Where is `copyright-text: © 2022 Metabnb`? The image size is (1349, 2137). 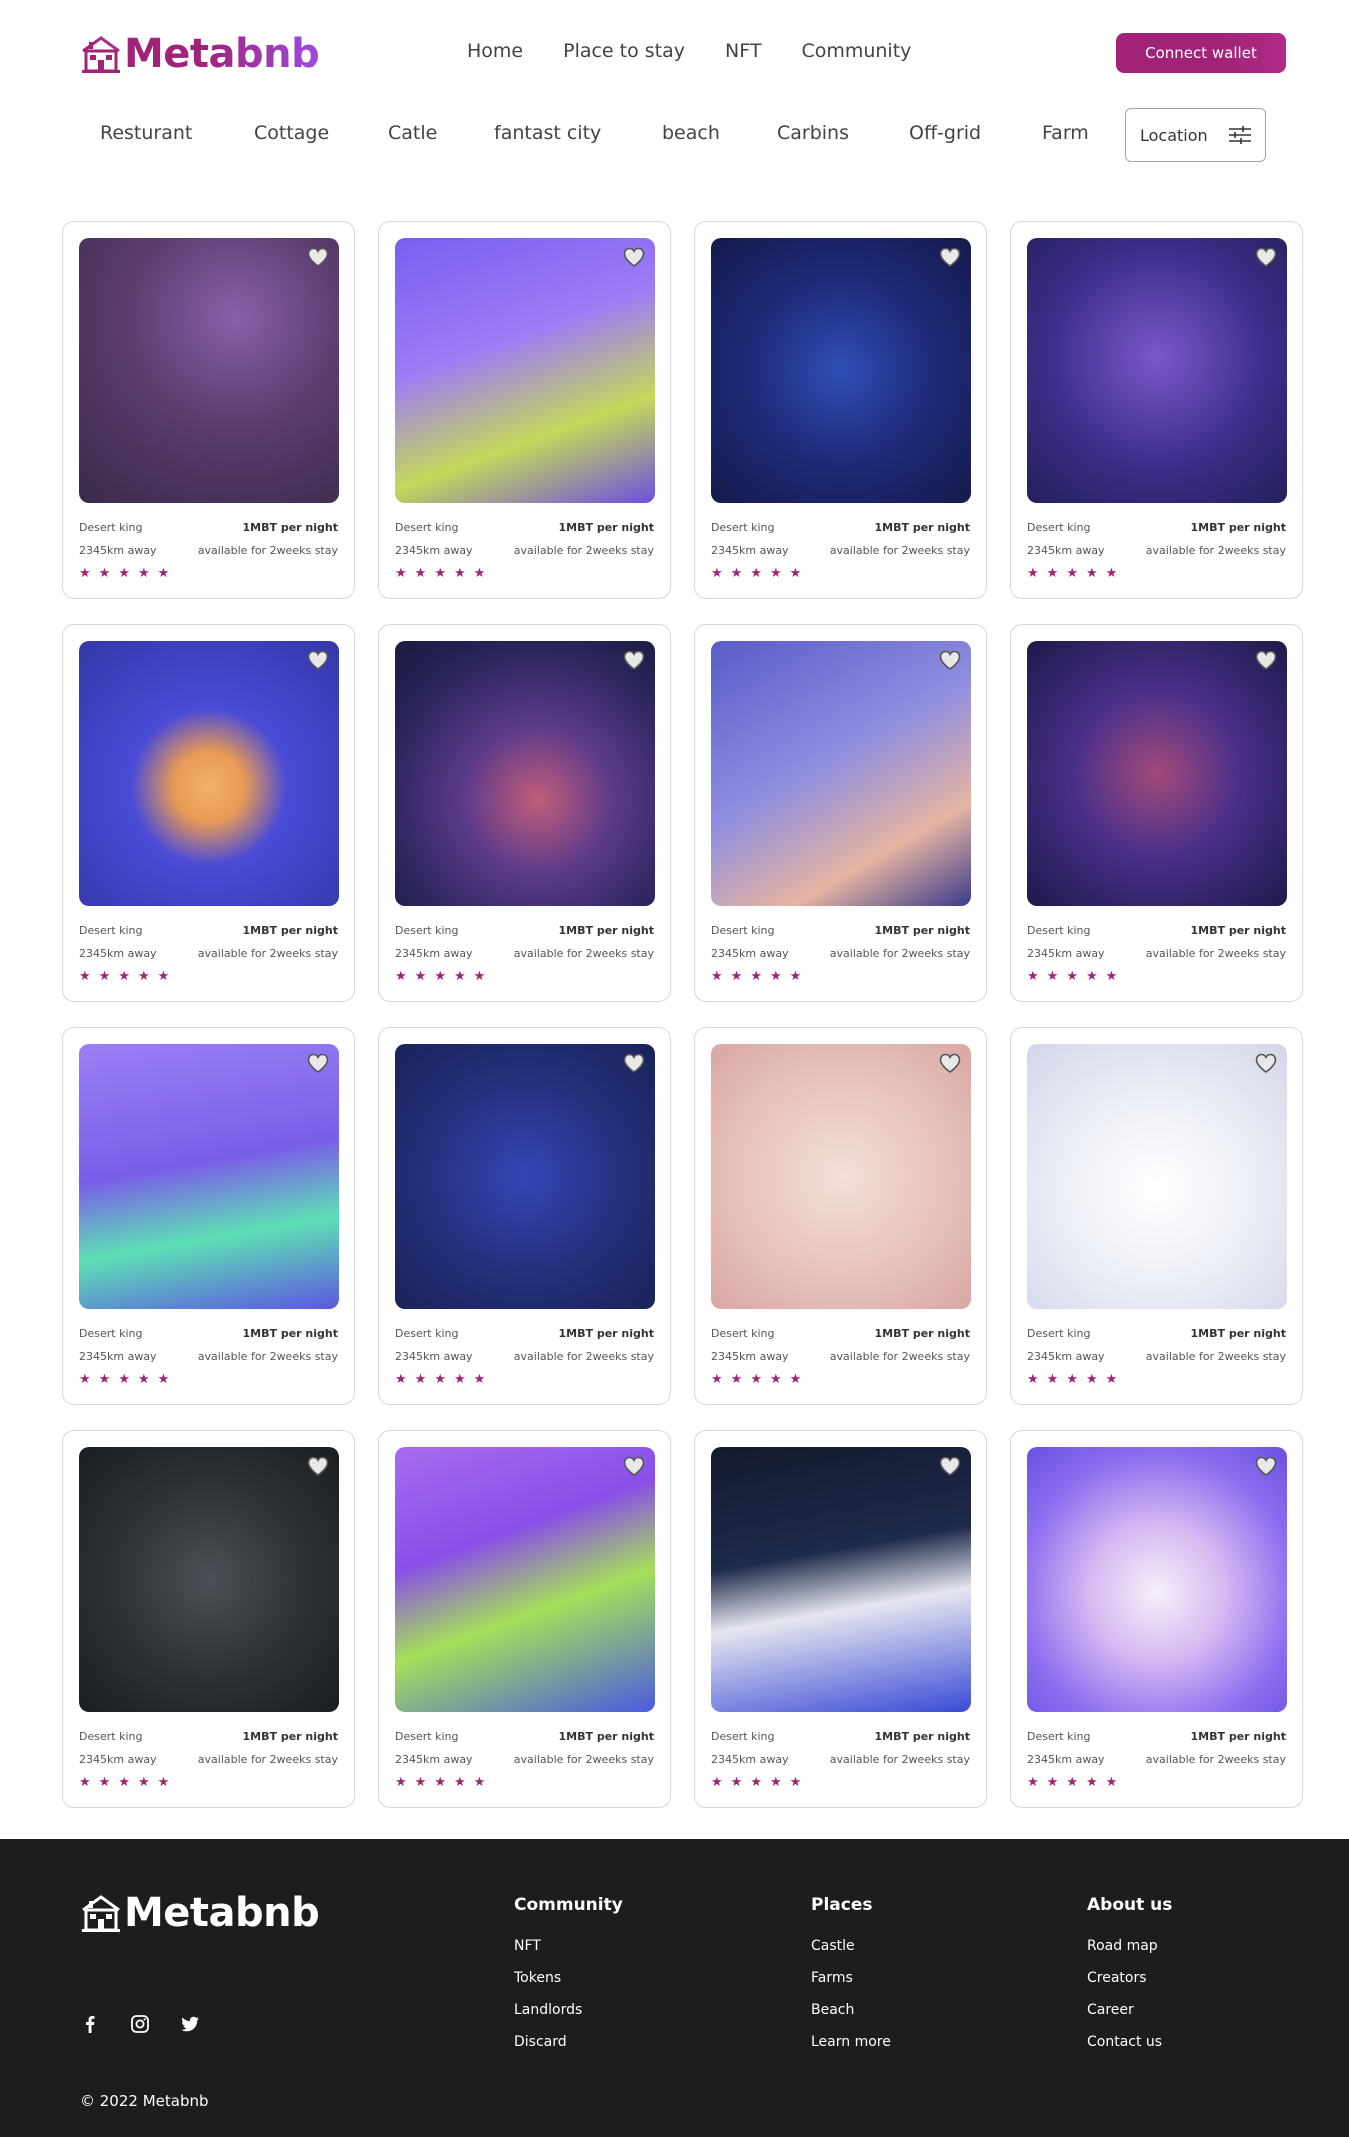 copyright-text: © 2022 Metabnb is located at coordinates (144, 2101).